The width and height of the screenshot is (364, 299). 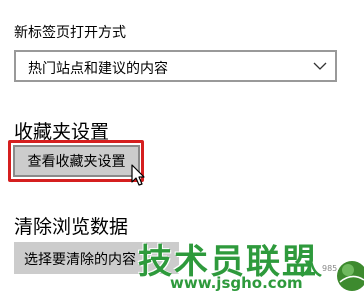 What do you see at coordinates (70, 33) in the screenshot?
I see `newtab-open-label: 新标签页打开方式` at bounding box center [70, 33].